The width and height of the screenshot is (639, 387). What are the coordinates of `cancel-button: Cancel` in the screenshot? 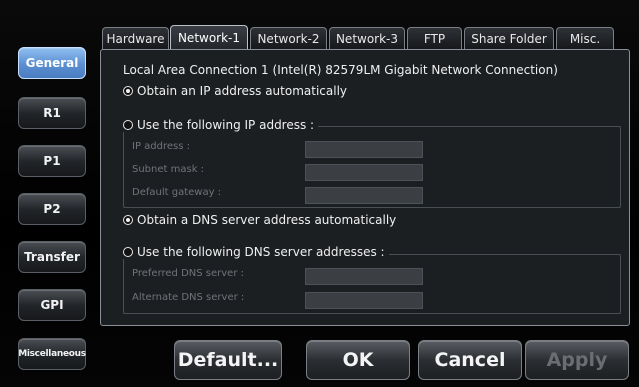 It's located at (470, 360).